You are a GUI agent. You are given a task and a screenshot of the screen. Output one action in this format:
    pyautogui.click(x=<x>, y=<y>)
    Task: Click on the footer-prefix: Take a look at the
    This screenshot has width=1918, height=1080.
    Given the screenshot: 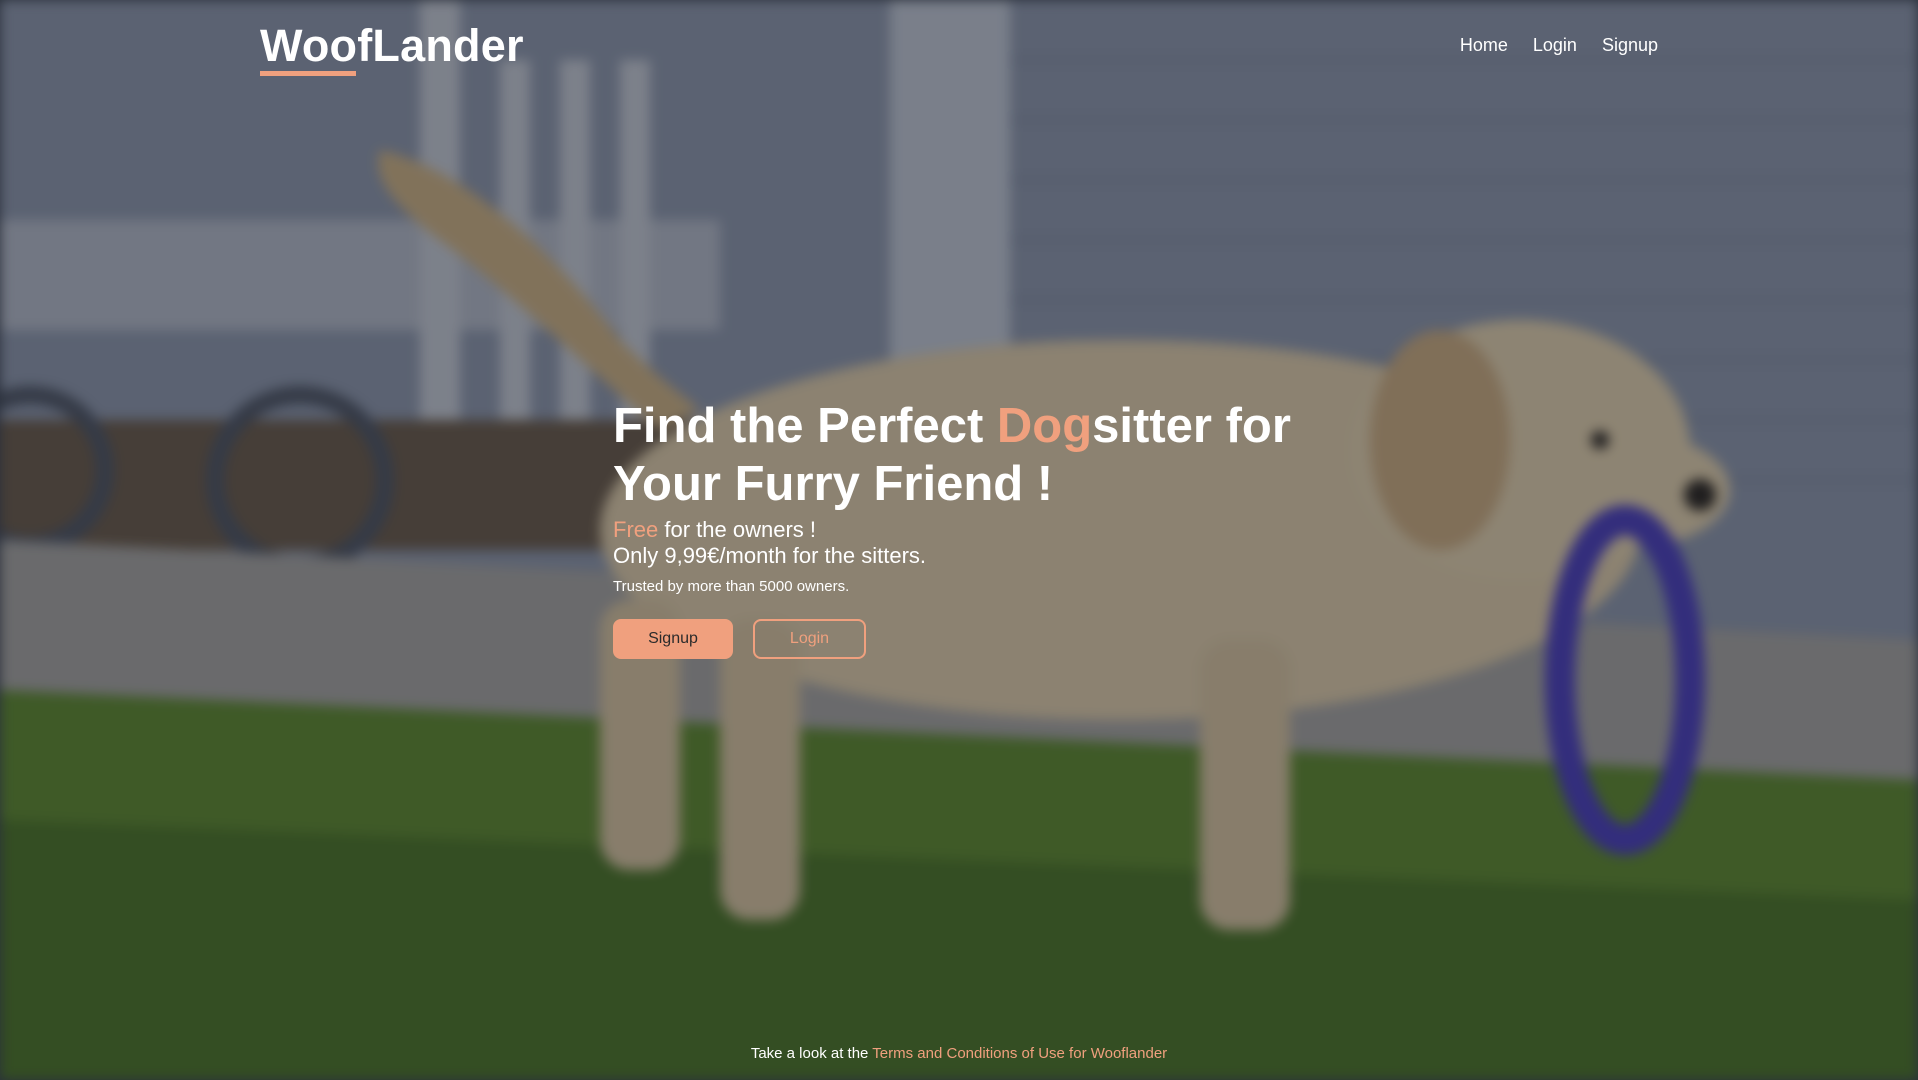 What is the action you would take?
    pyautogui.click(x=811, y=1053)
    